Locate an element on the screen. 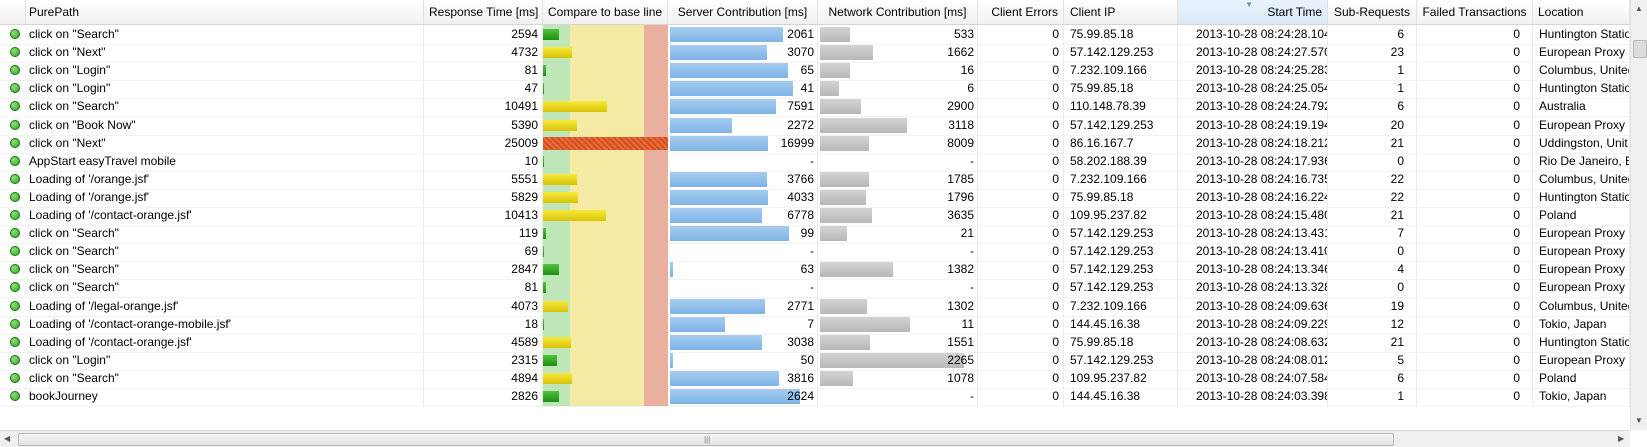  start-time-value: 2013-10-28 08:24:16.224 is located at coordinates (1253, 197).